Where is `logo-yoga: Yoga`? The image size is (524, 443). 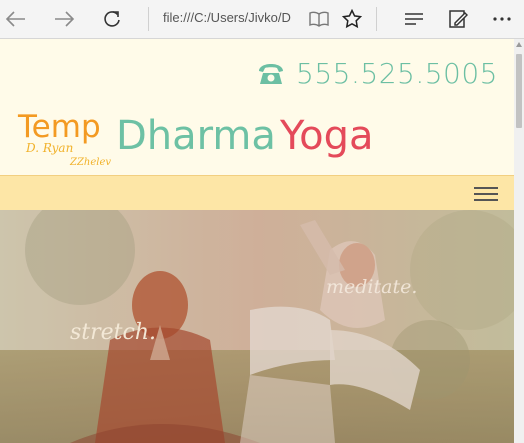
logo-yoga: Yoga is located at coordinates (327, 136).